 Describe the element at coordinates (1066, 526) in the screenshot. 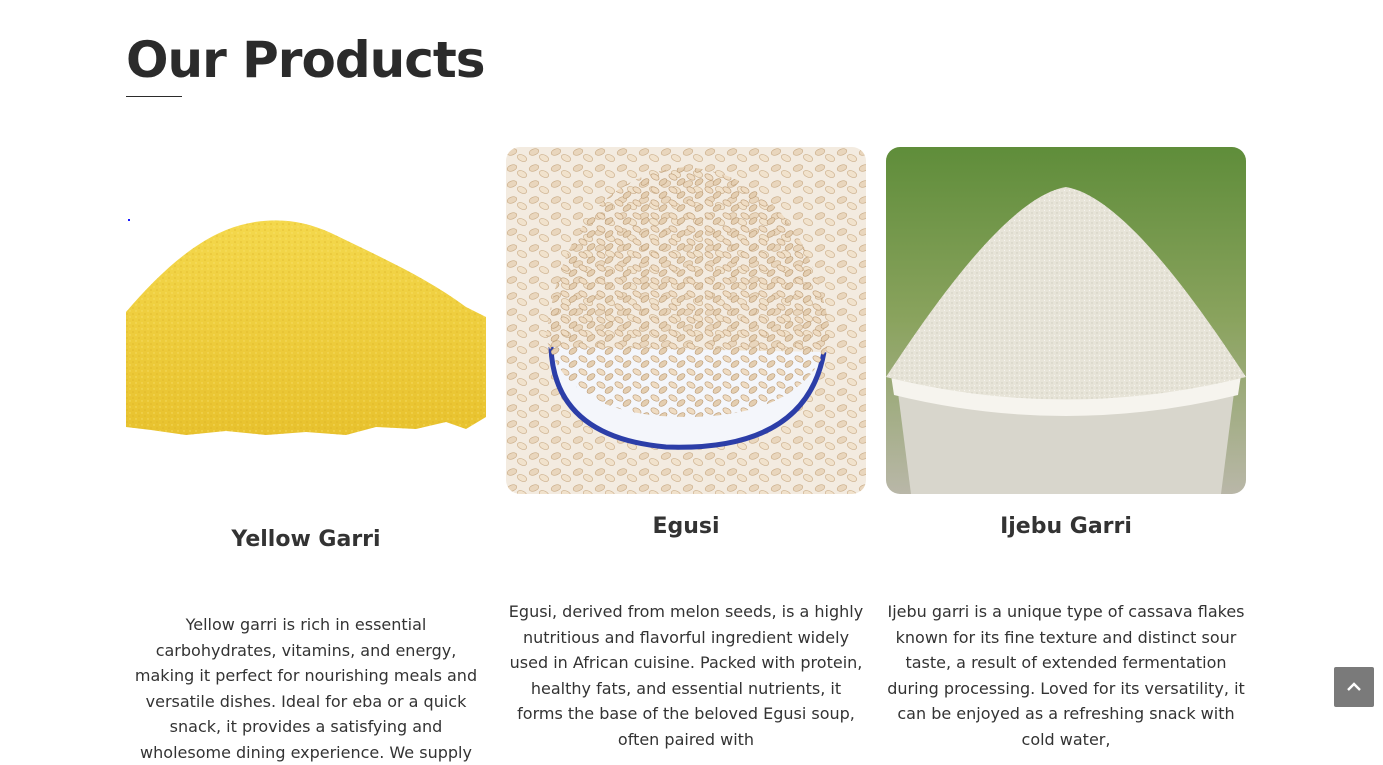

I see `product-name: Ijebu Garri` at that location.